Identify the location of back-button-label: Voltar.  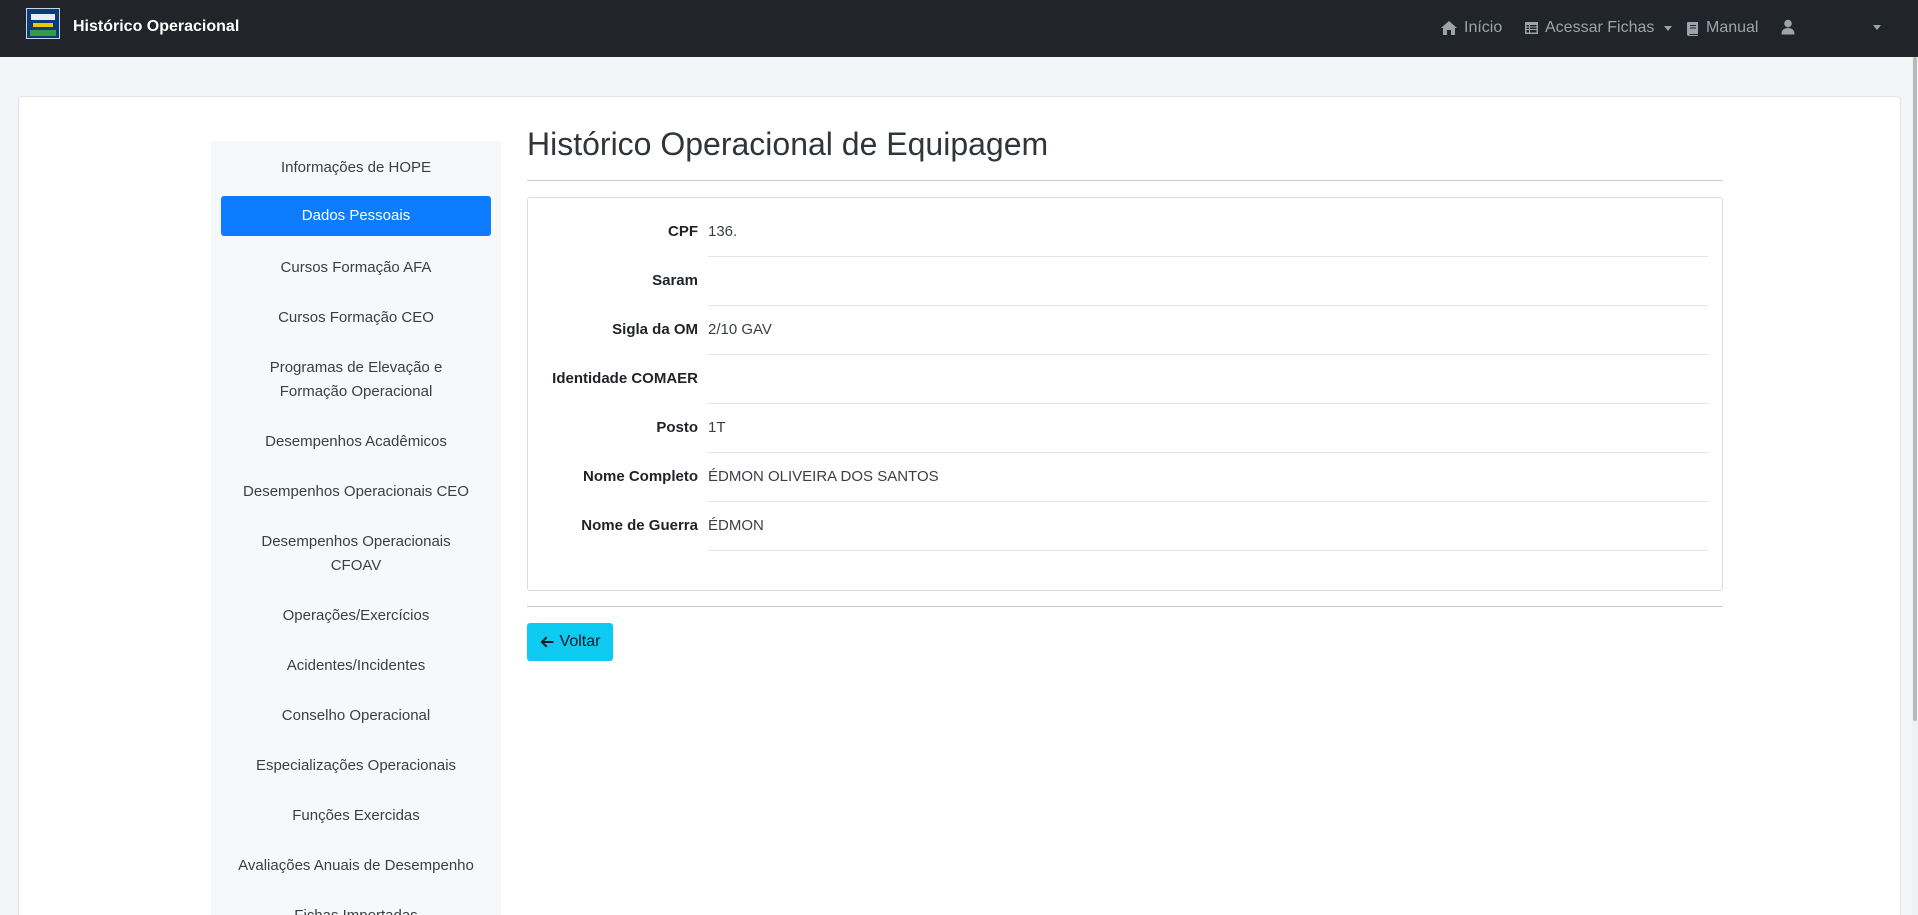
(580, 641).